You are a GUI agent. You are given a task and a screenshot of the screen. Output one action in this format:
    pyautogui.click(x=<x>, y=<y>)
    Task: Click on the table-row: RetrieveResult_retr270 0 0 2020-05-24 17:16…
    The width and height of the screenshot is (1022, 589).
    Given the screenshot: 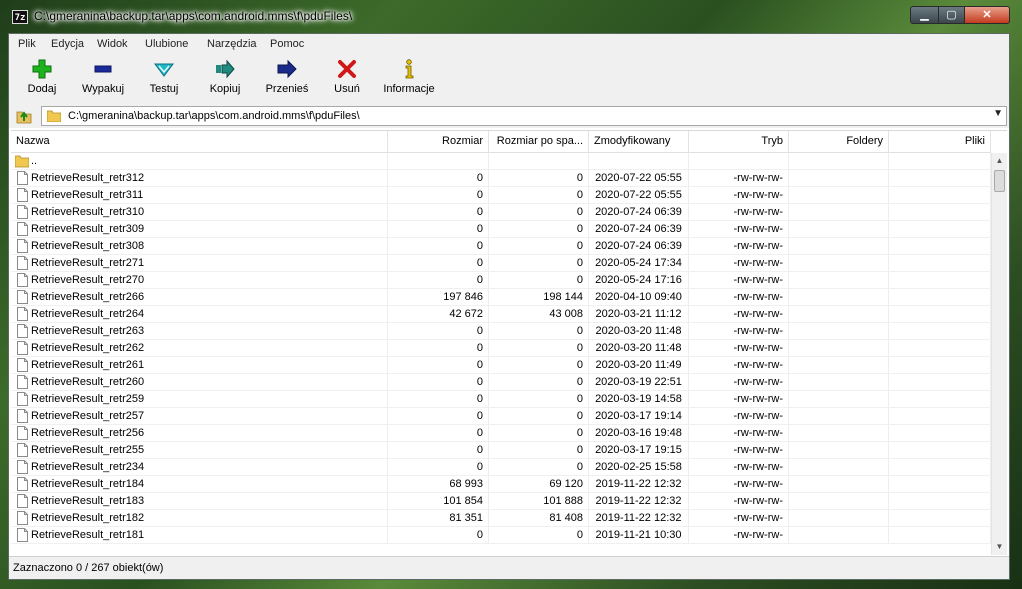 What is the action you would take?
    pyautogui.click(x=501, y=280)
    